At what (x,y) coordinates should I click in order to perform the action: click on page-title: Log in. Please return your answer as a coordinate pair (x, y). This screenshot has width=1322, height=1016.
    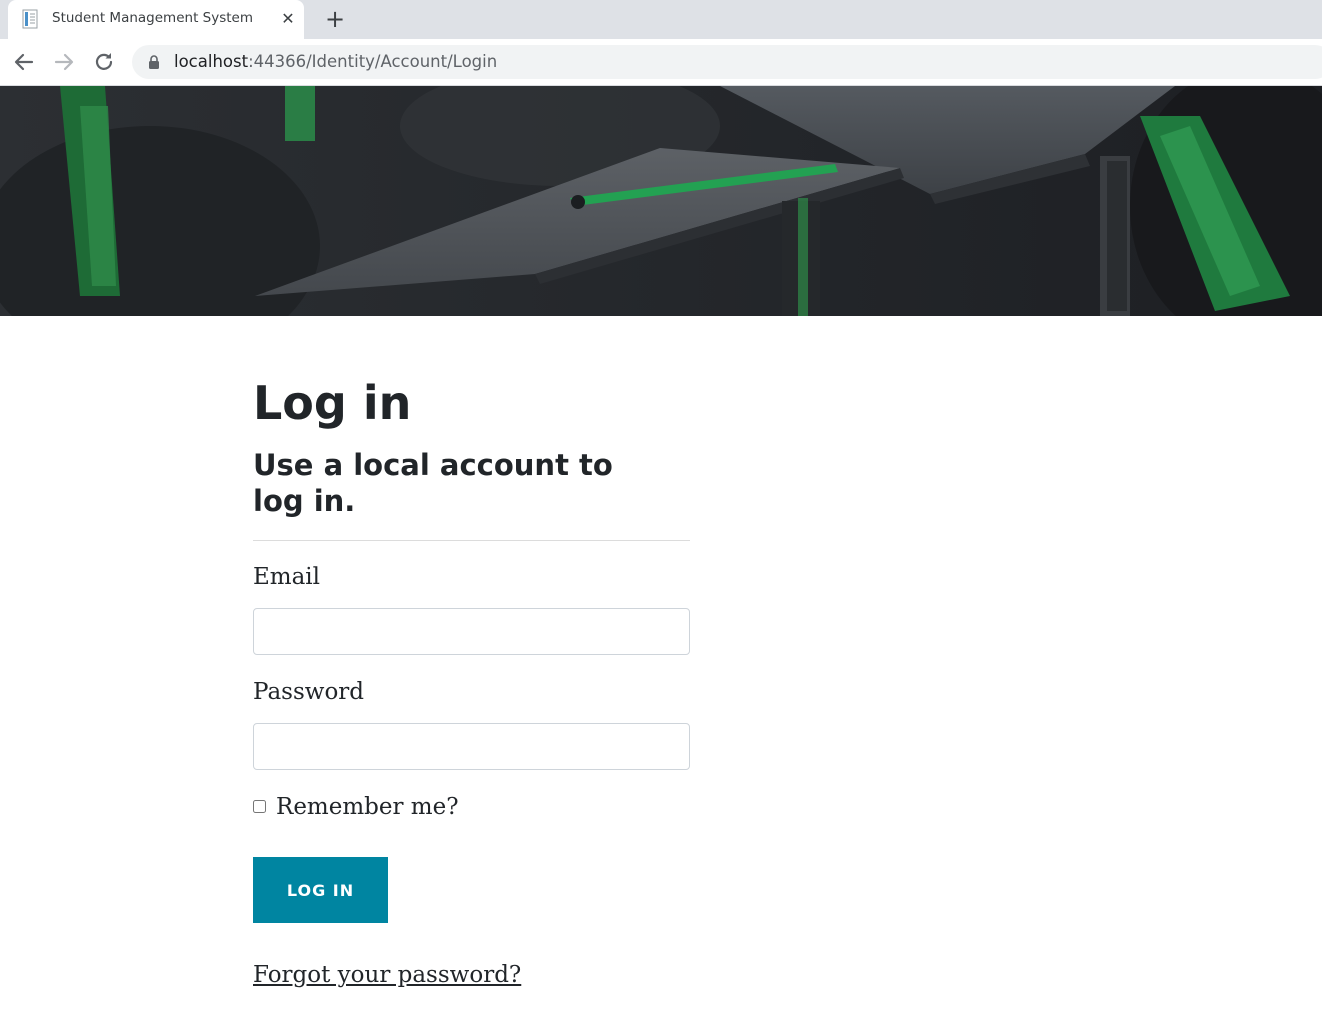
    Looking at the image, I should click on (332, 403).